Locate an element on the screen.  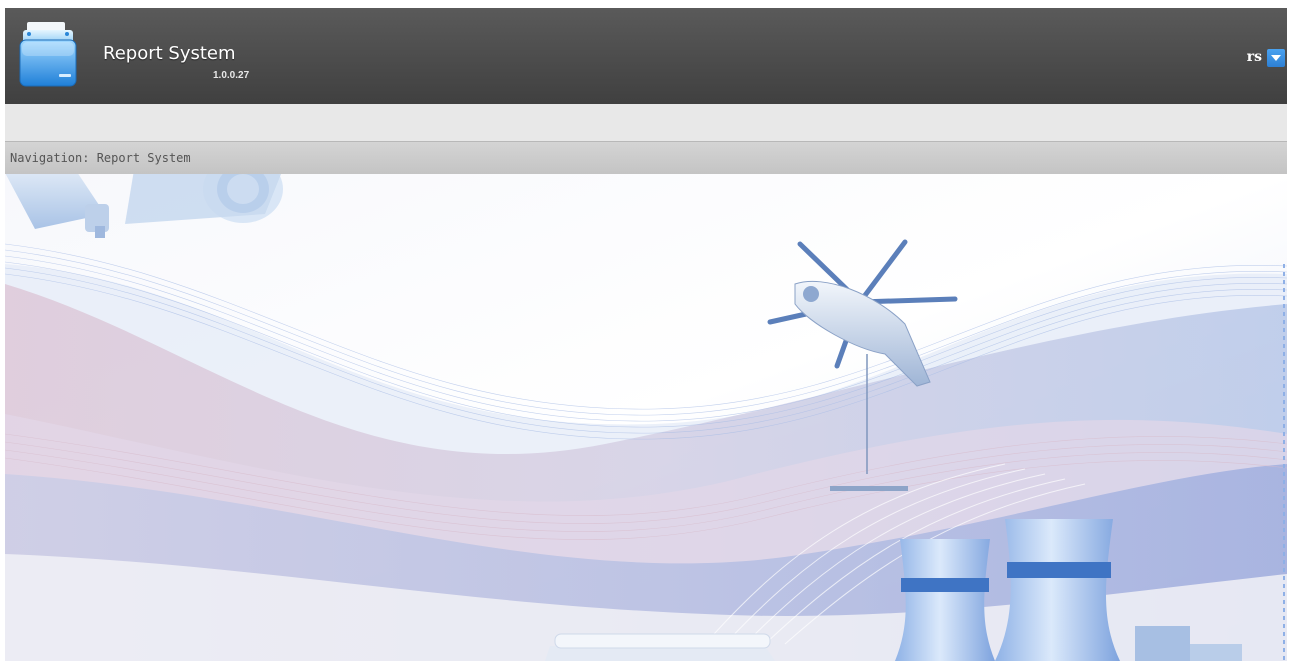
user-dropdown-button is located at coordinates (1276, 58).